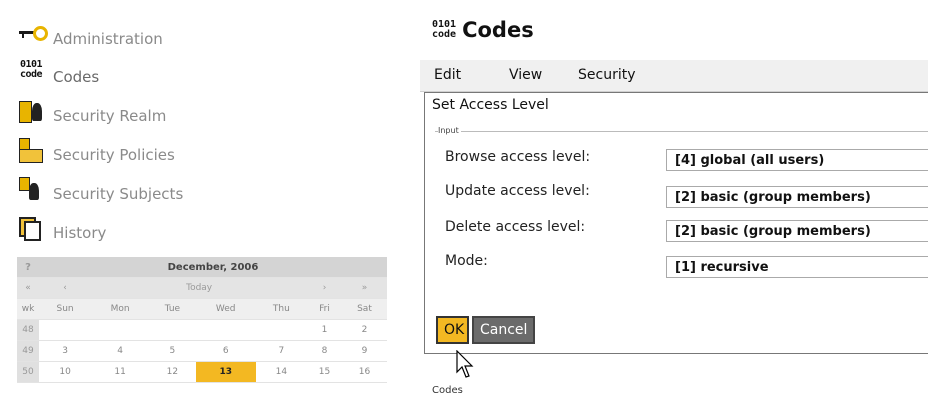  What do you see at coordinates (364, 330) in the screenshot?
I see `calendar-day: 2` at bounding box center [364, 330].